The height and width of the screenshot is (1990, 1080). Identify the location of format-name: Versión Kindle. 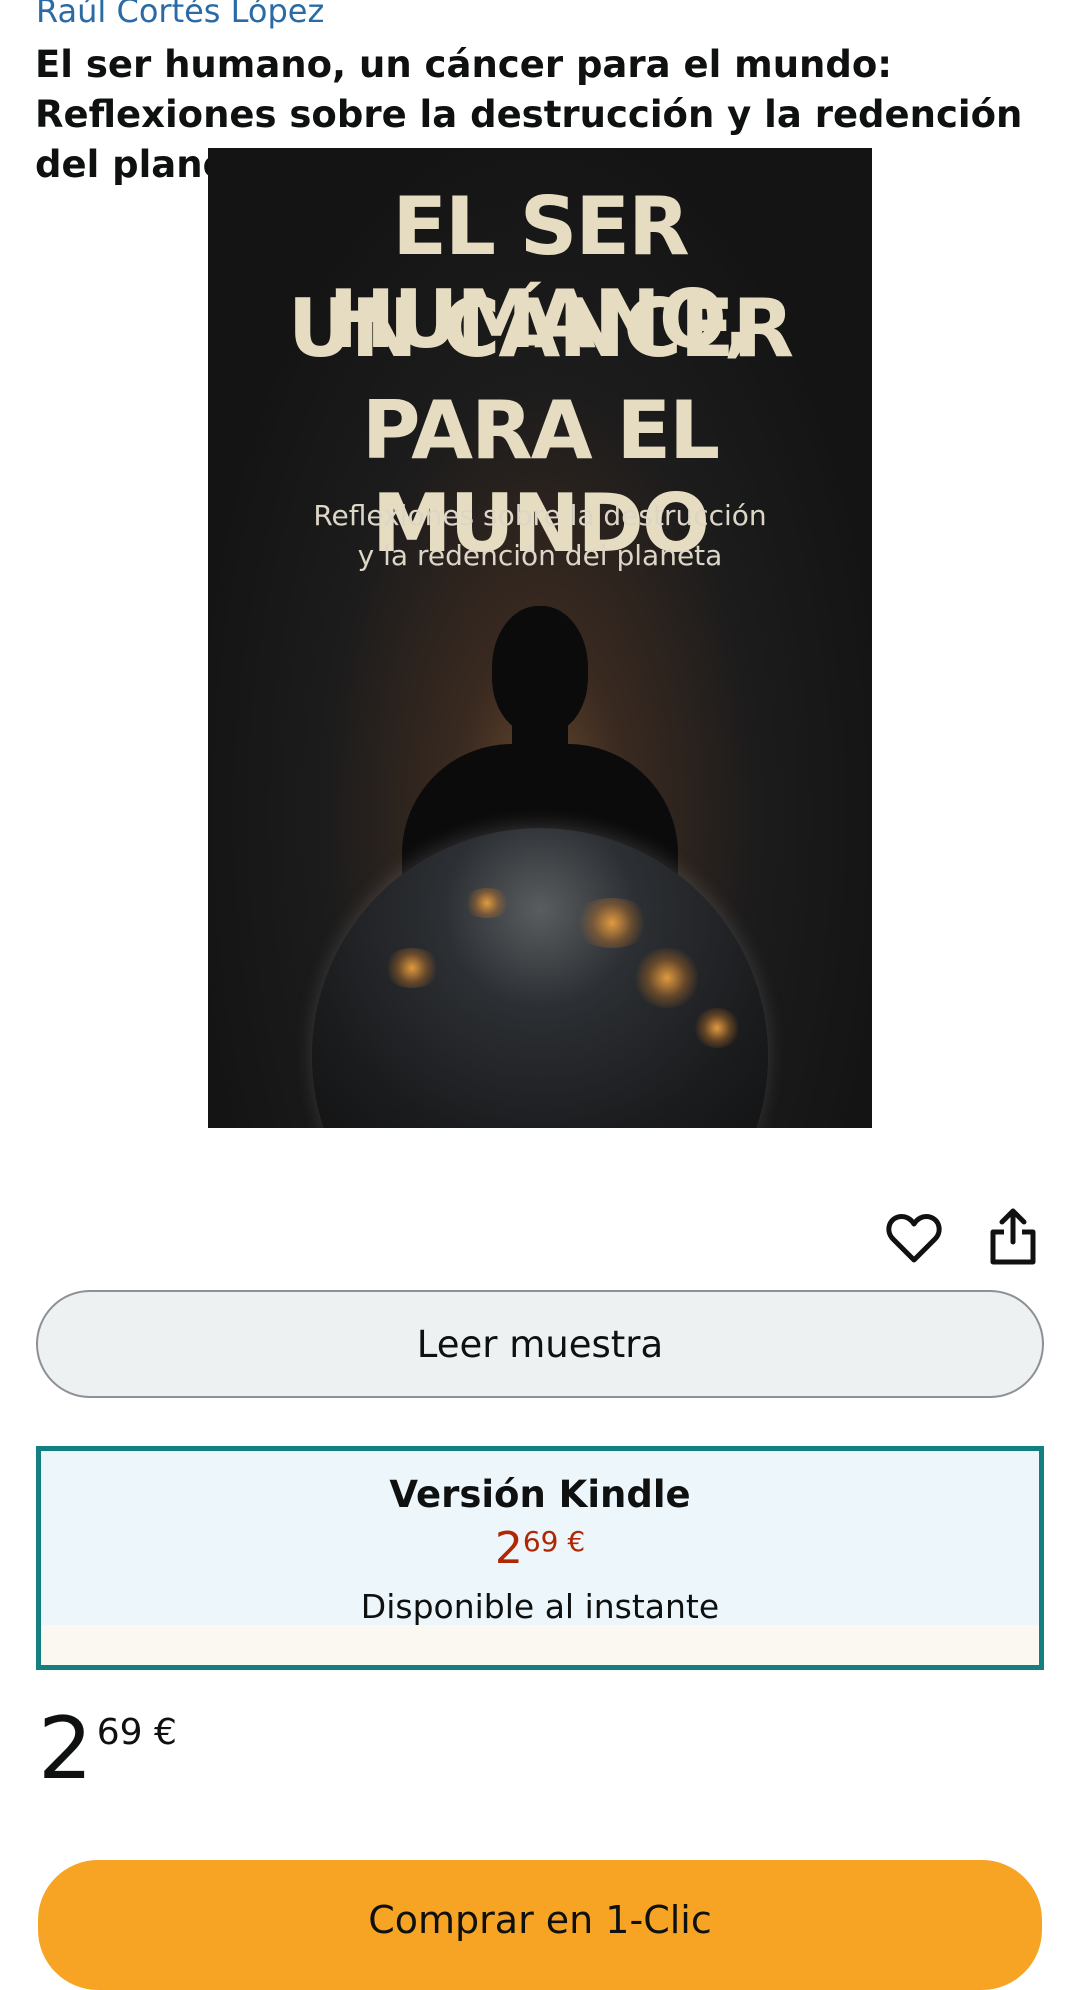
(540, 1494).